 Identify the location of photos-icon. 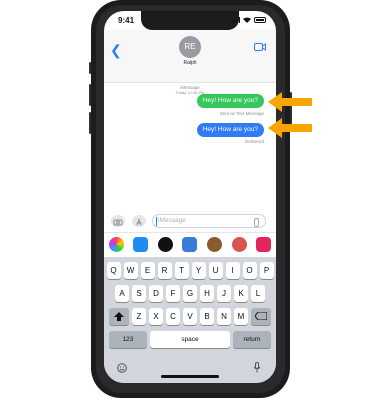
(116, 244).